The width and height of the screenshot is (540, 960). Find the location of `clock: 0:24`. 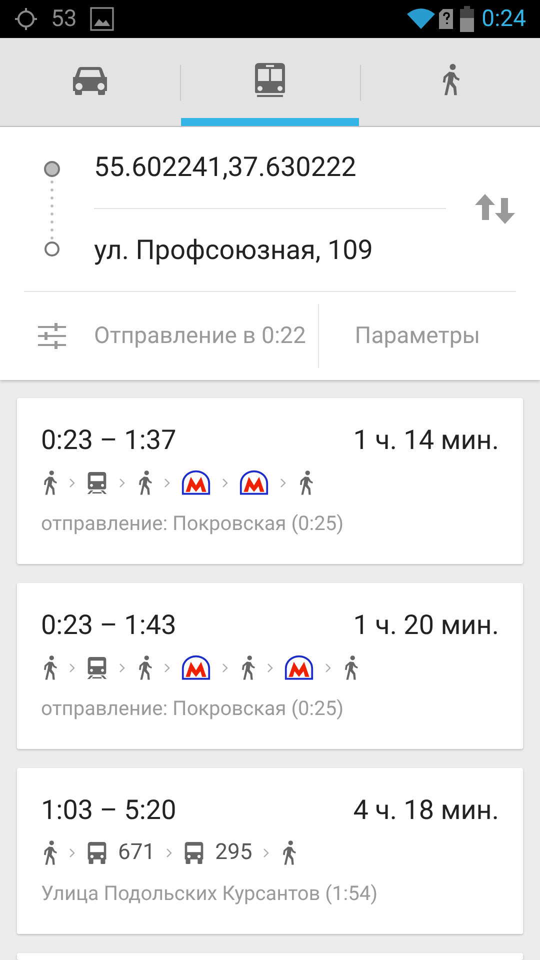

clock: 0:24 is located at coordinates (504, 19).